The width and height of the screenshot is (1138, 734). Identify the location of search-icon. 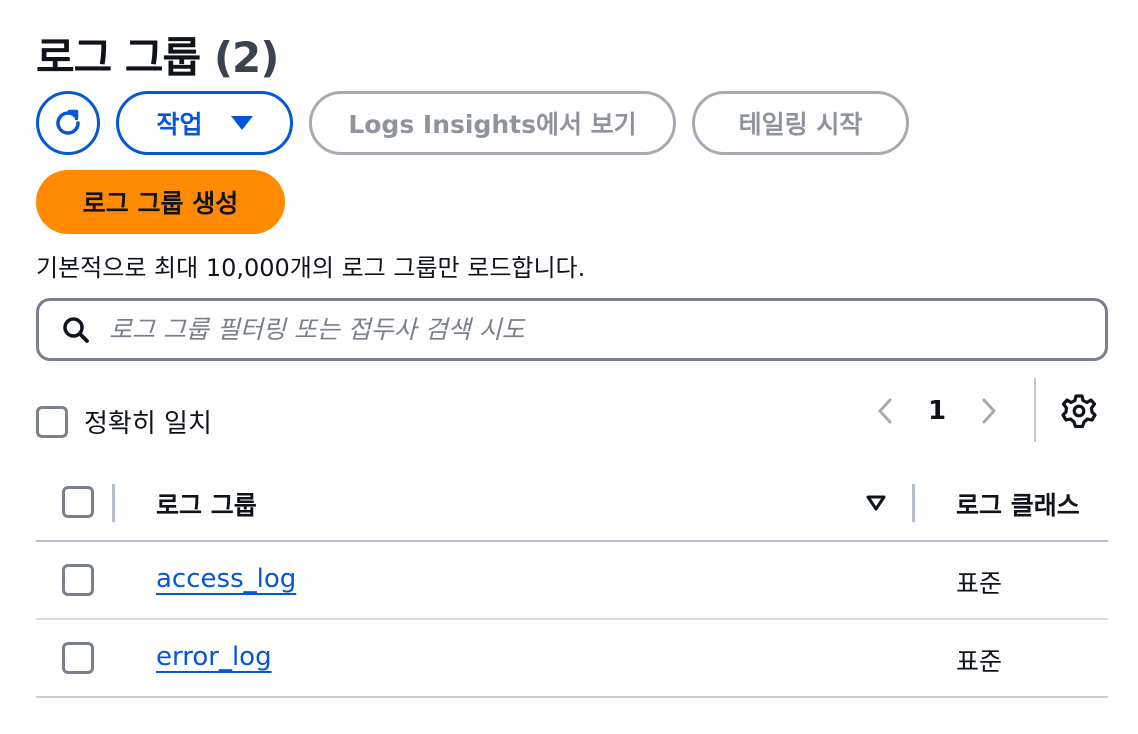
(76, 329).